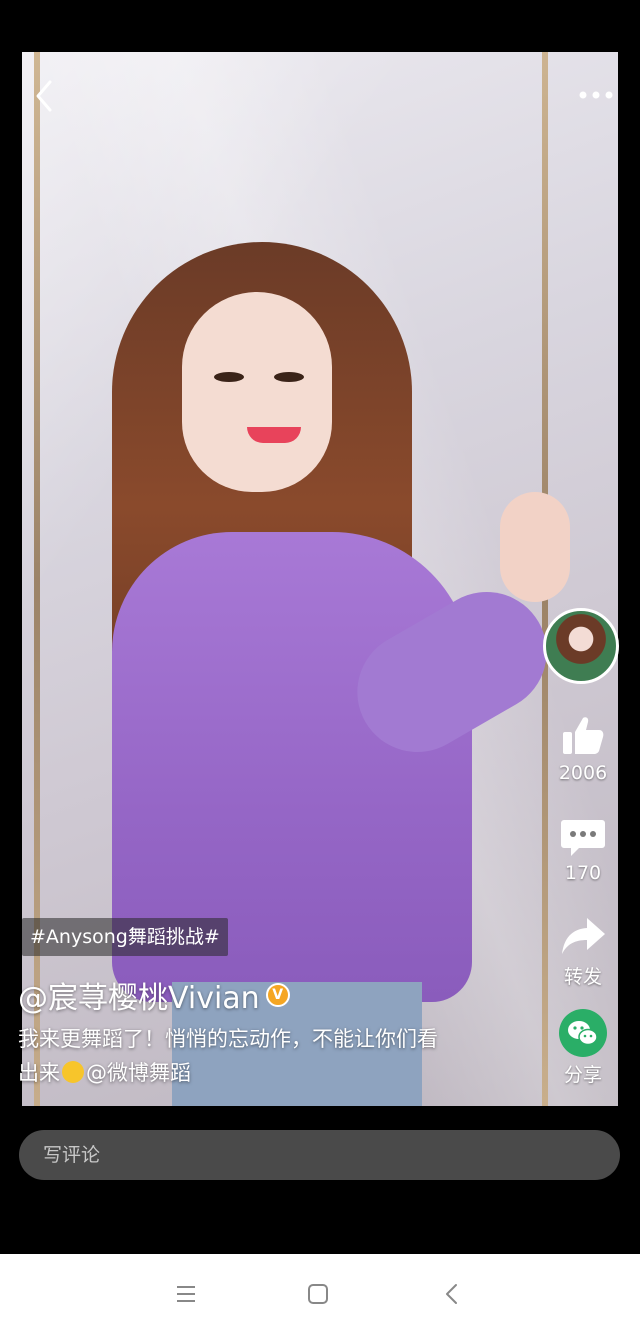 Image resolution: width=640 pixels, height=1332 pixels. Describe the element at coordinates (138, 1073) in the screenshot. I see `mention-link: @微博舞蹈` at that location.